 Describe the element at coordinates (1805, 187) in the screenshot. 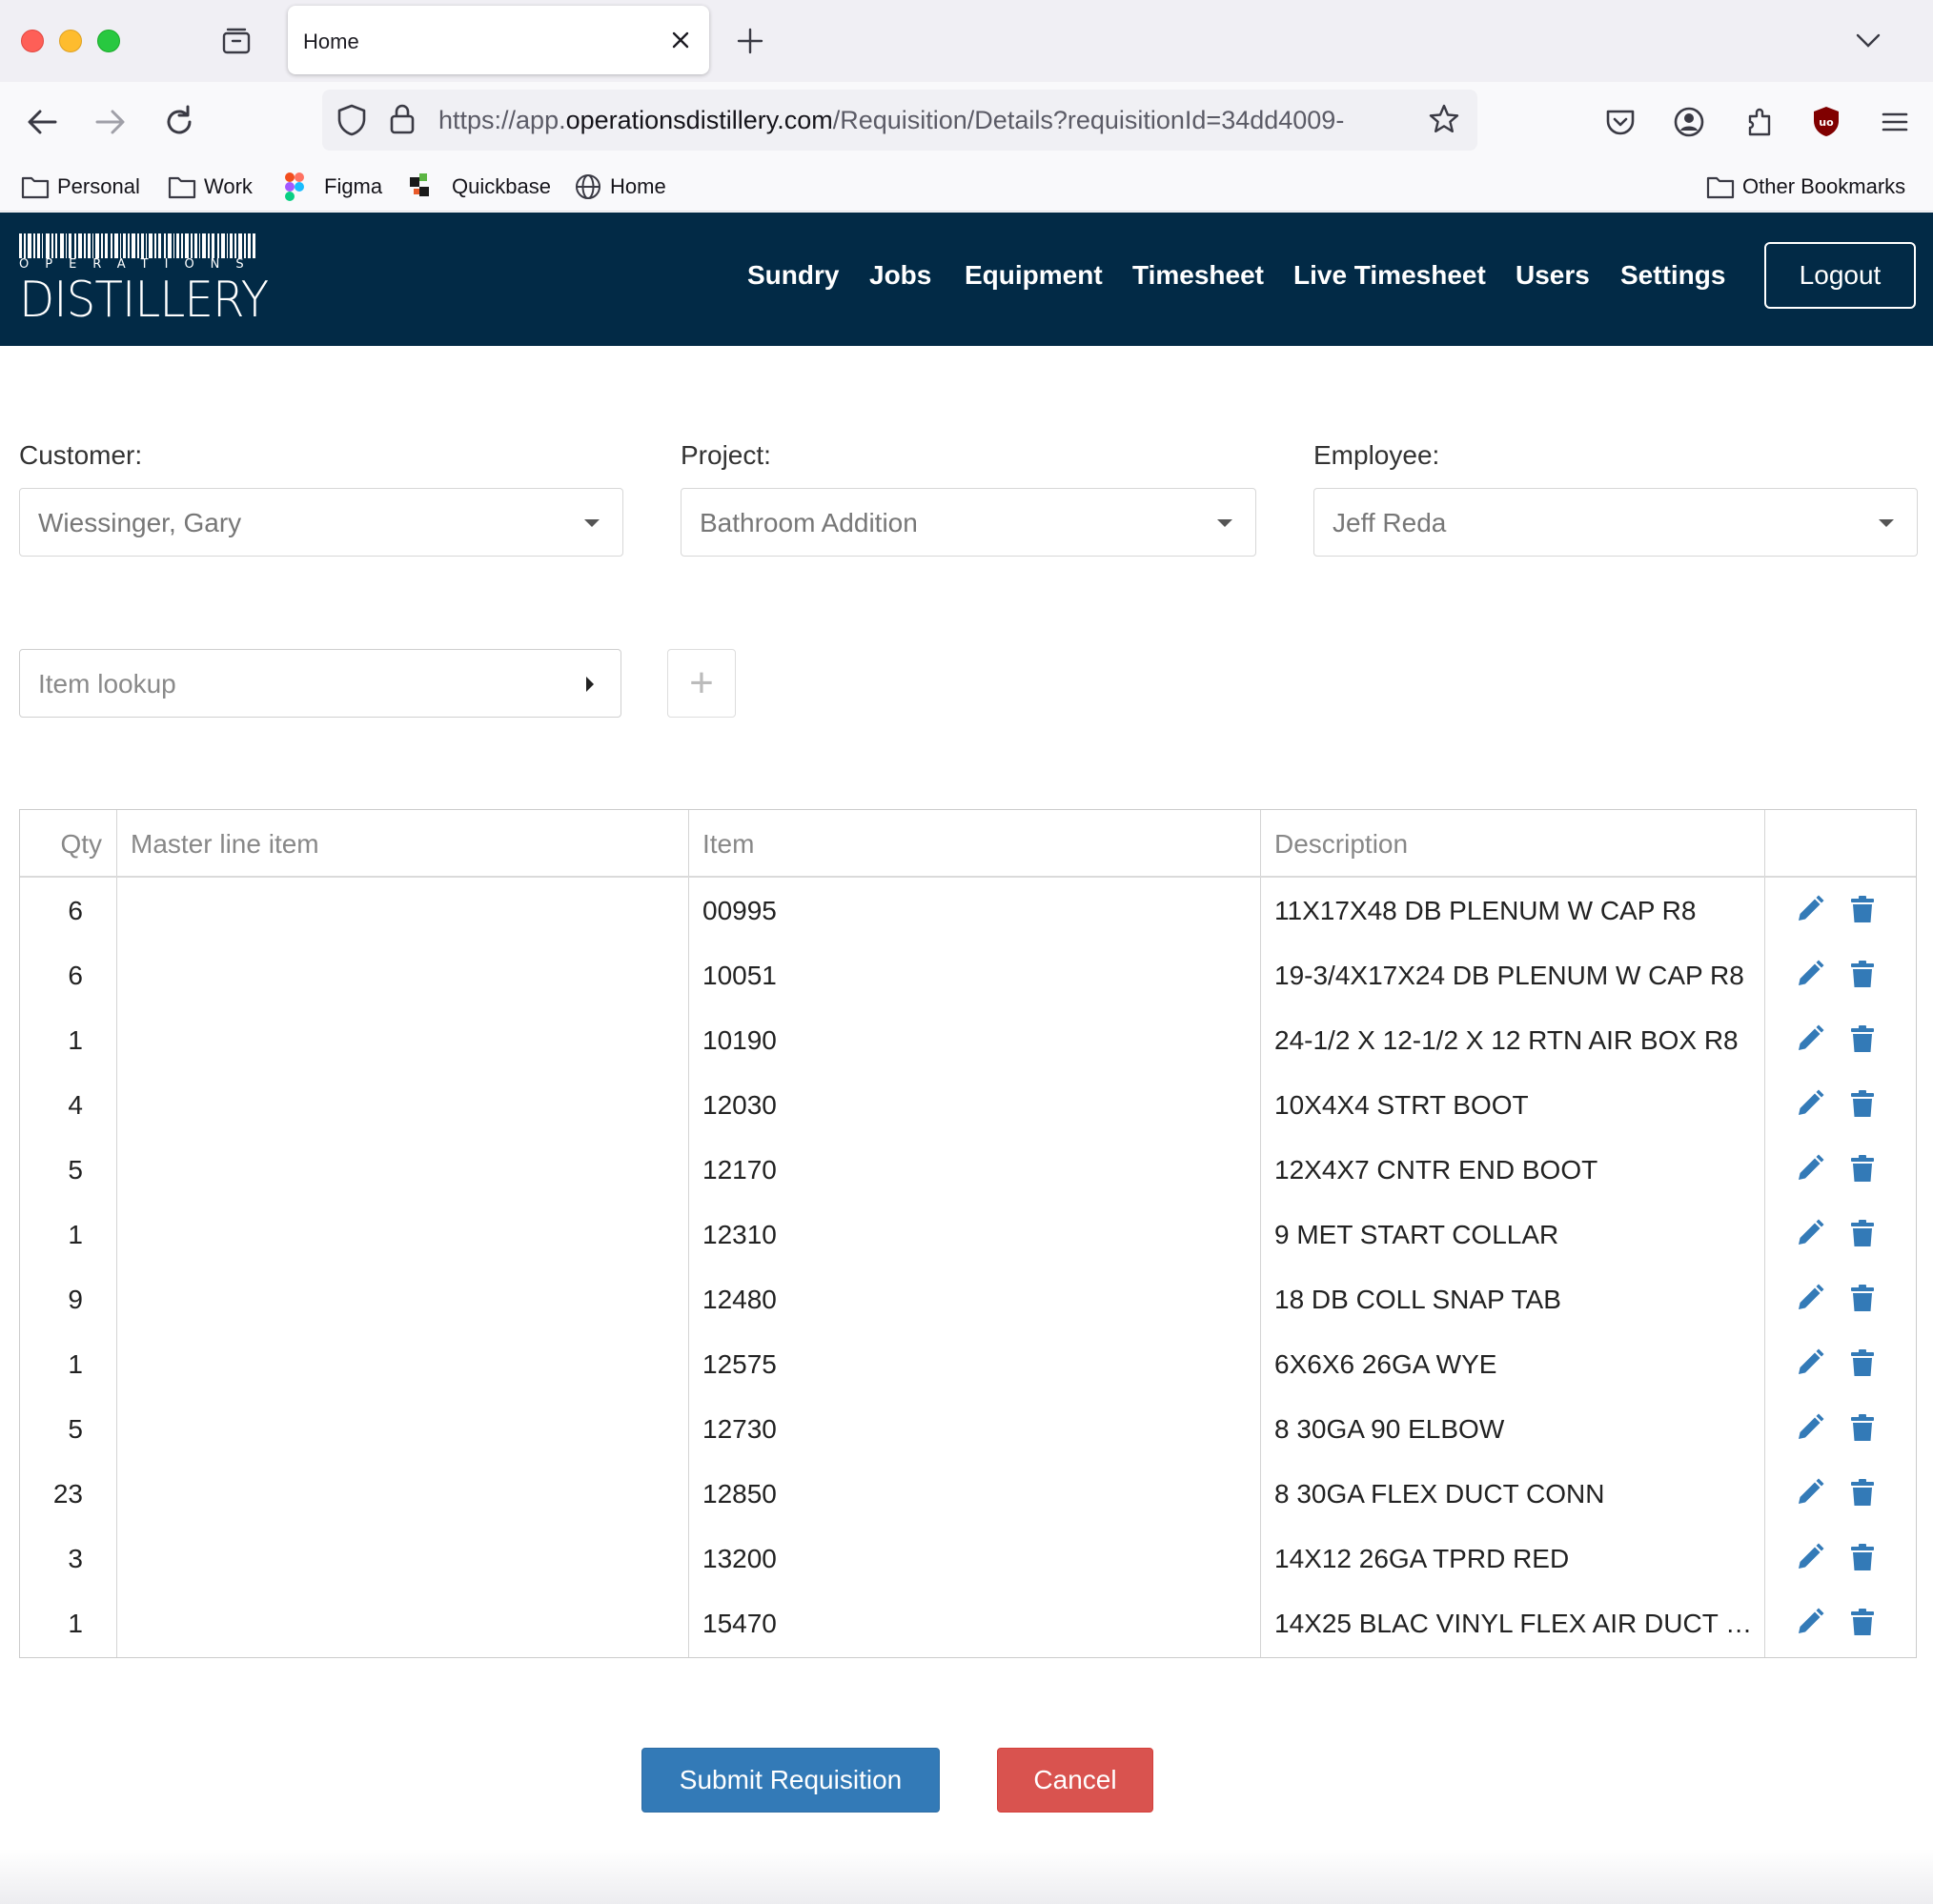

I see `other-bookmarks: Other Bookmarks` at that location.